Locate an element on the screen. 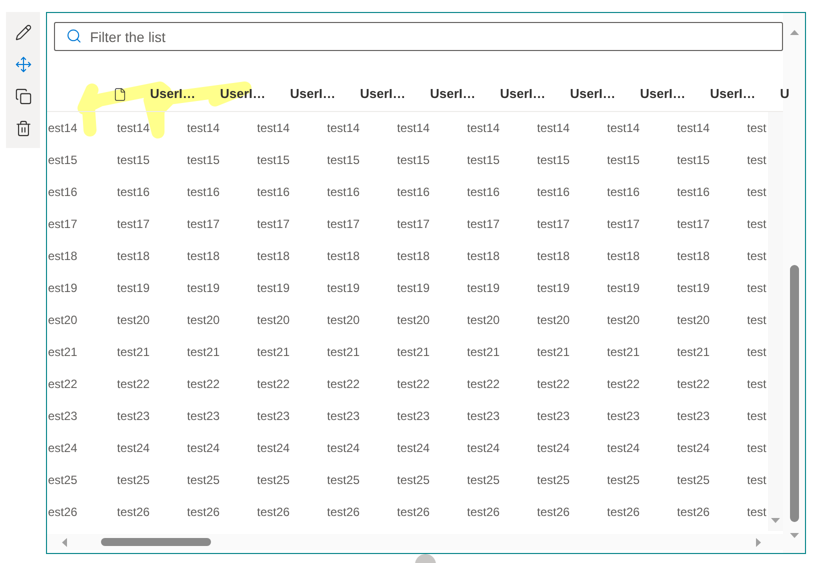  pencil-icon is located at coordinates (23, 32).